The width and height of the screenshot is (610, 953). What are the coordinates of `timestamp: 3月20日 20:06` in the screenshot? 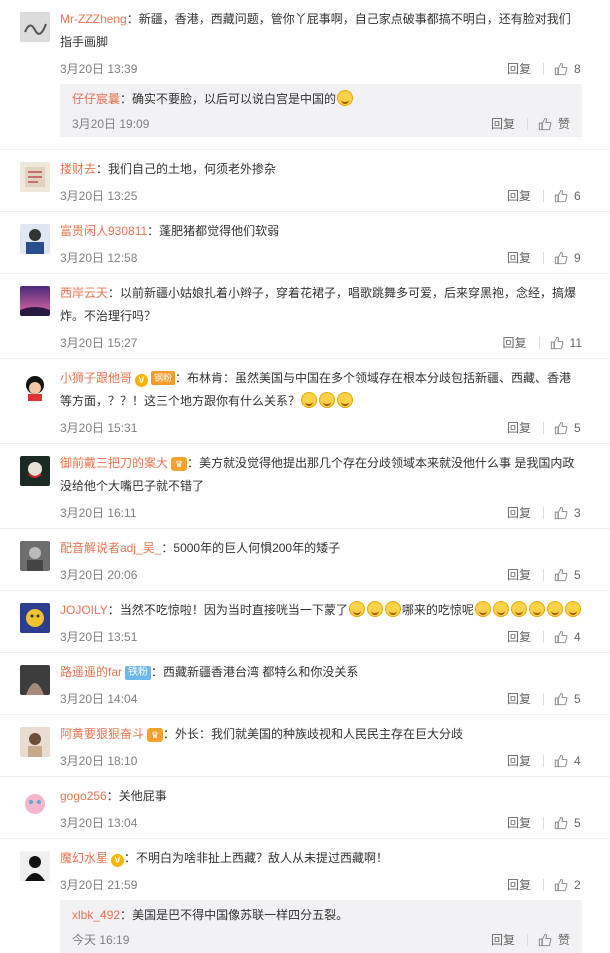 It's located at (99, 575).